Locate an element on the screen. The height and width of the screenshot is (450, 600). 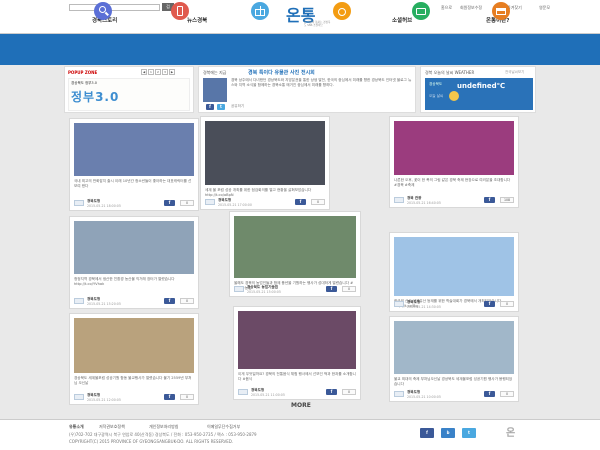
post-date: 2015-05-21 12:00:05 is located at coordinates (104, 400).